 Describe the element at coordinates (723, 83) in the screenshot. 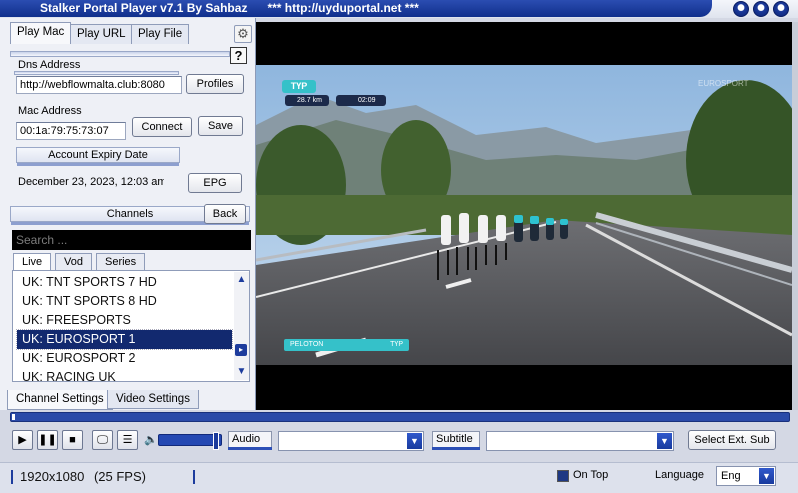

I see `channel-watermark: EUROSPORT` at that location.